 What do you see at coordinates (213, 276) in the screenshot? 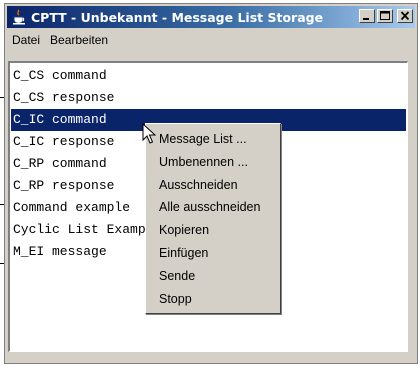
I see `ctx-send: Sende` at bounding box center [213, 276].